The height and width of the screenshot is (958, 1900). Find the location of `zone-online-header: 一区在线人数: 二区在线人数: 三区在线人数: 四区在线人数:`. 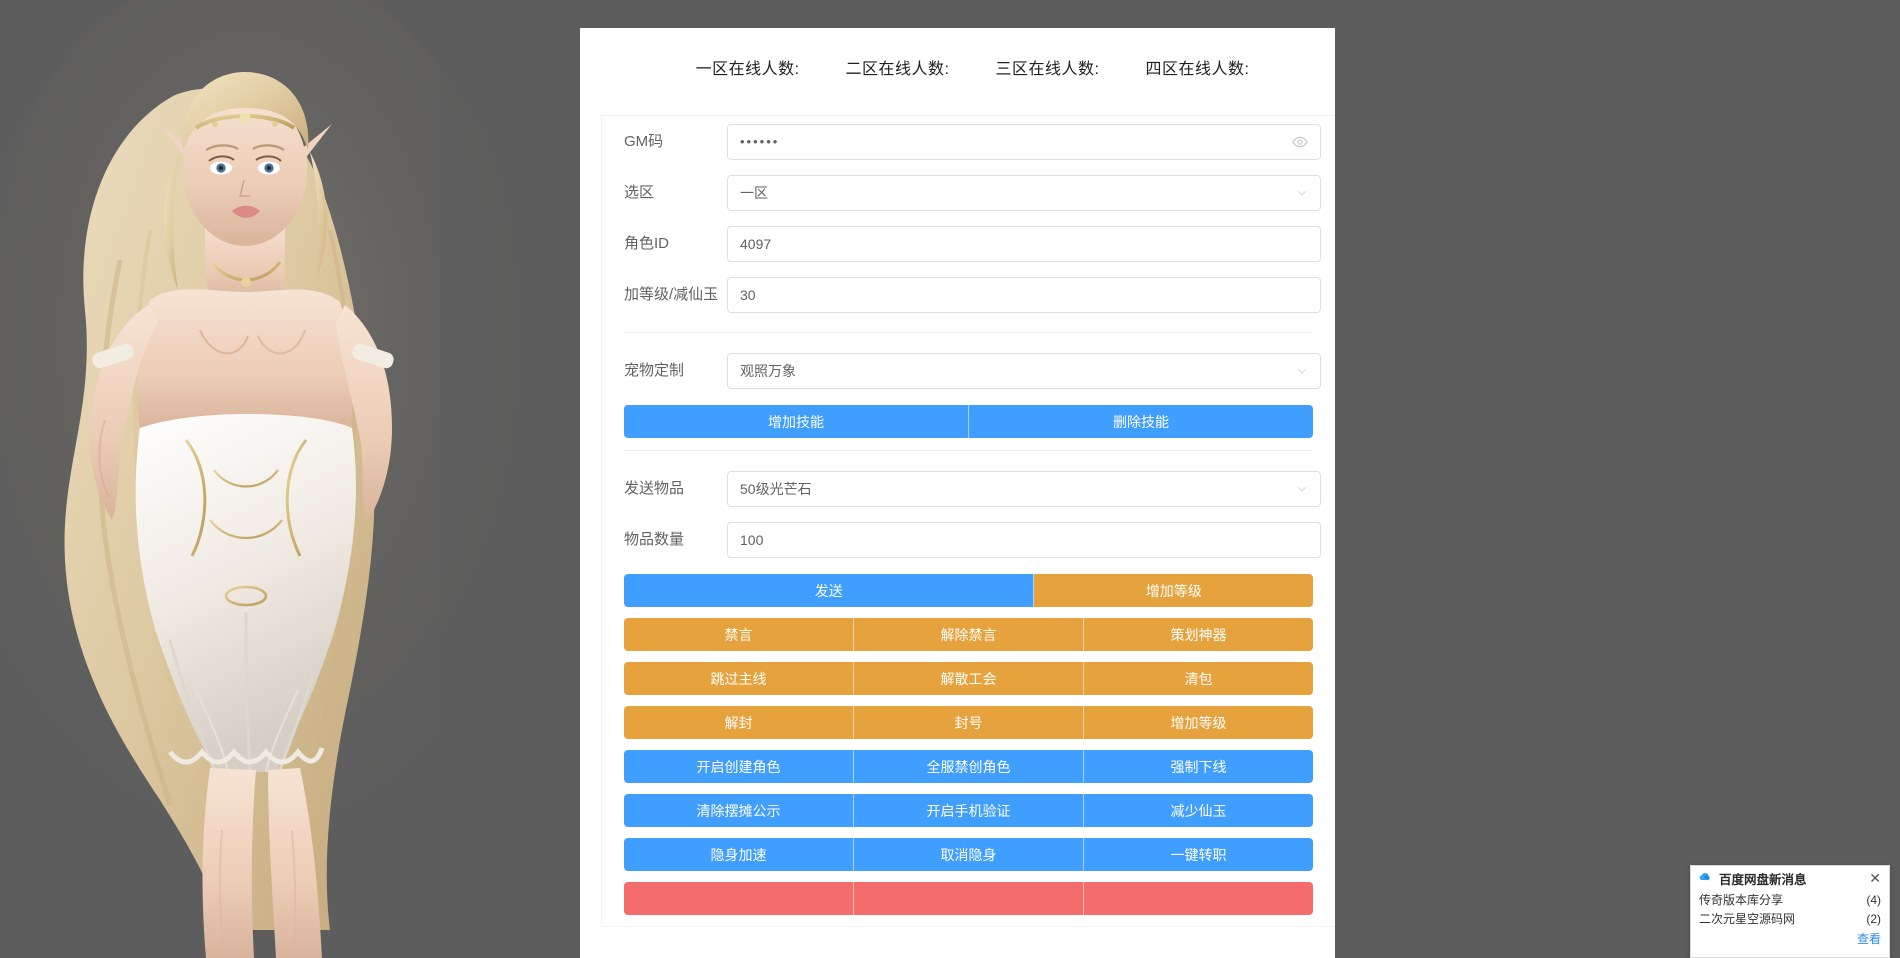

zone-online-header: 一区在线人数: 二区在线人数: 三区在线人数: 四区在线人数: is located at coordinates (957, 67).